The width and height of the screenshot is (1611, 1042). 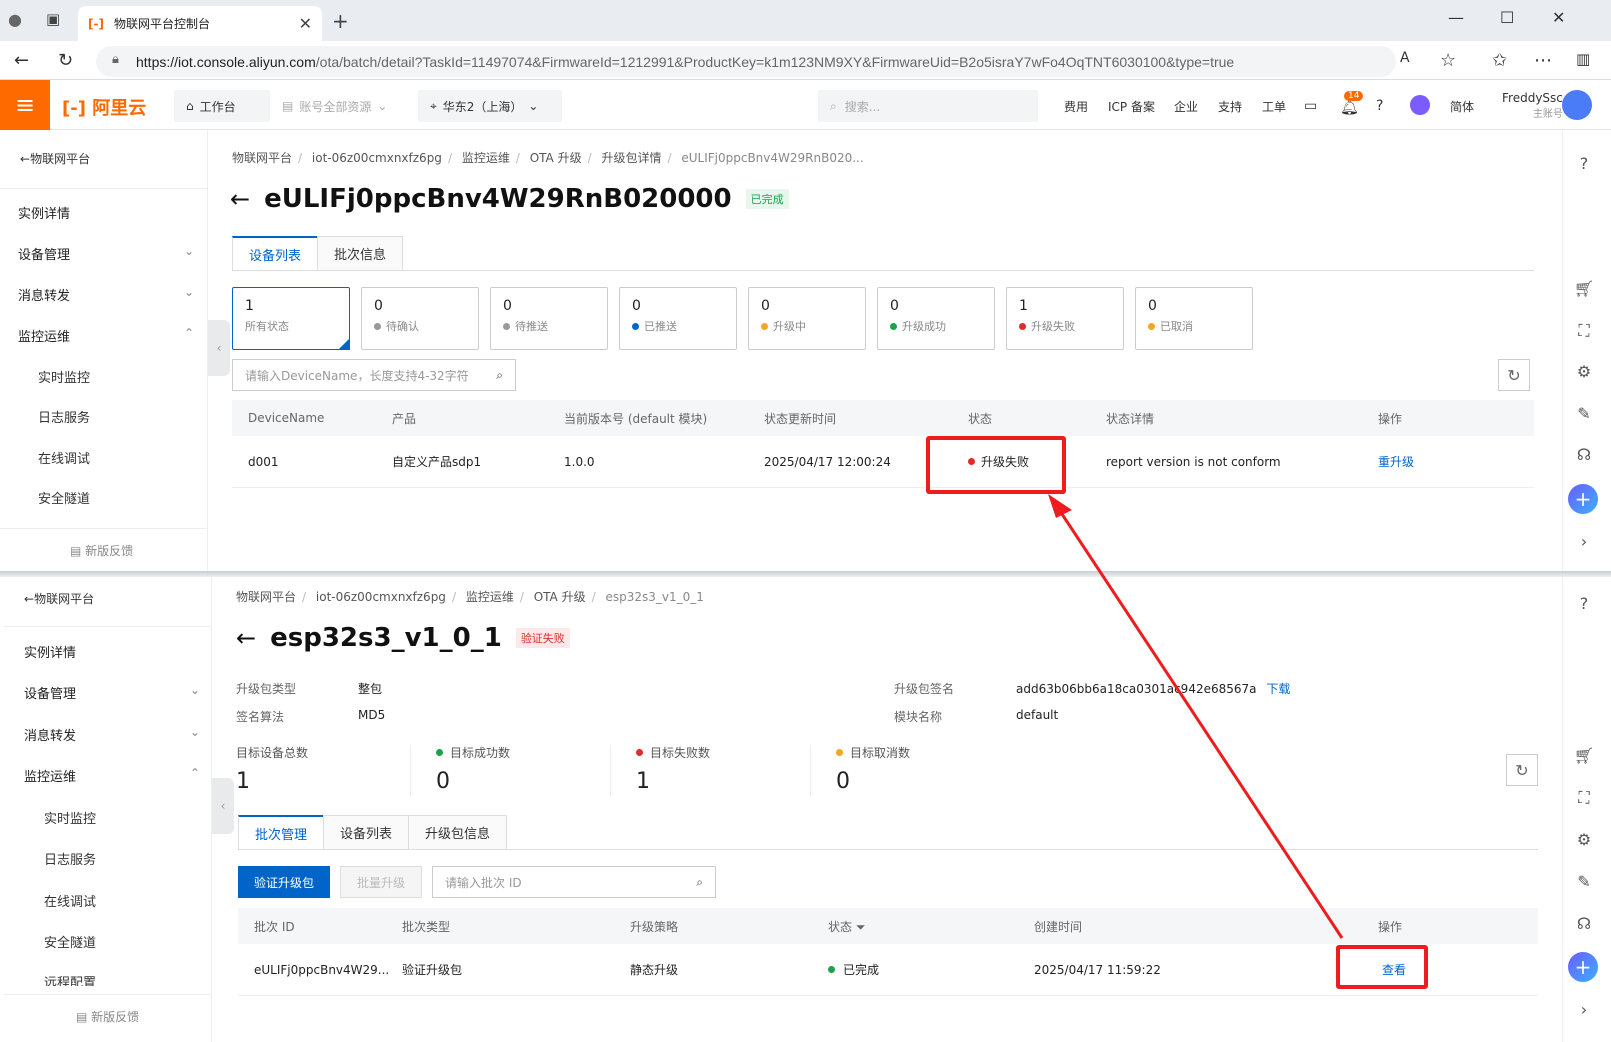 I want to click on help-circle-icon: ?, so click(x=1584, y=163).